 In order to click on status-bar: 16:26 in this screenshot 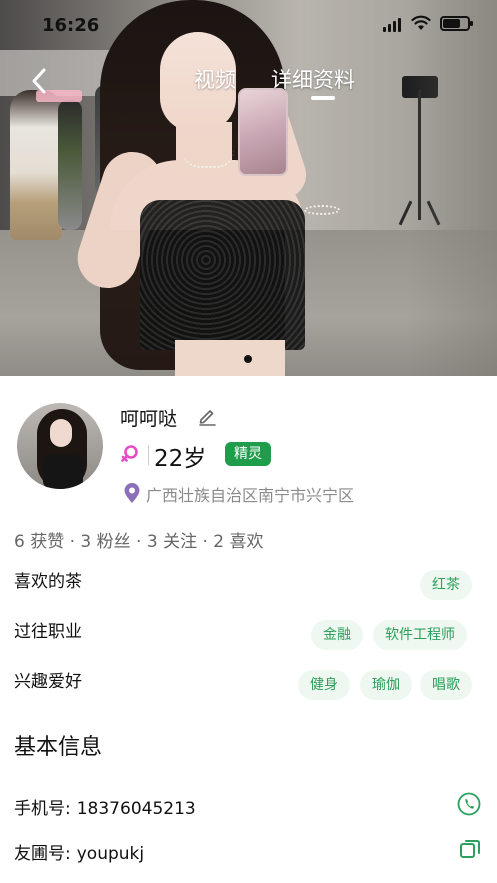, I will do `click(248, 24)`.